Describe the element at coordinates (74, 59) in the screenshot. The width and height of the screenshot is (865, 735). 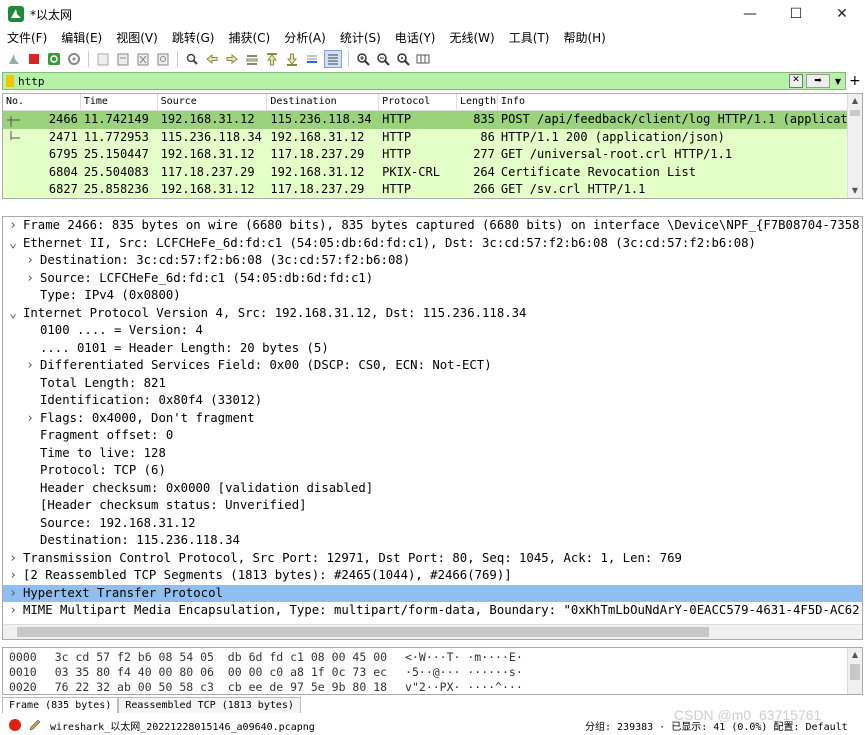
I see `options-gear-icon` at that location.